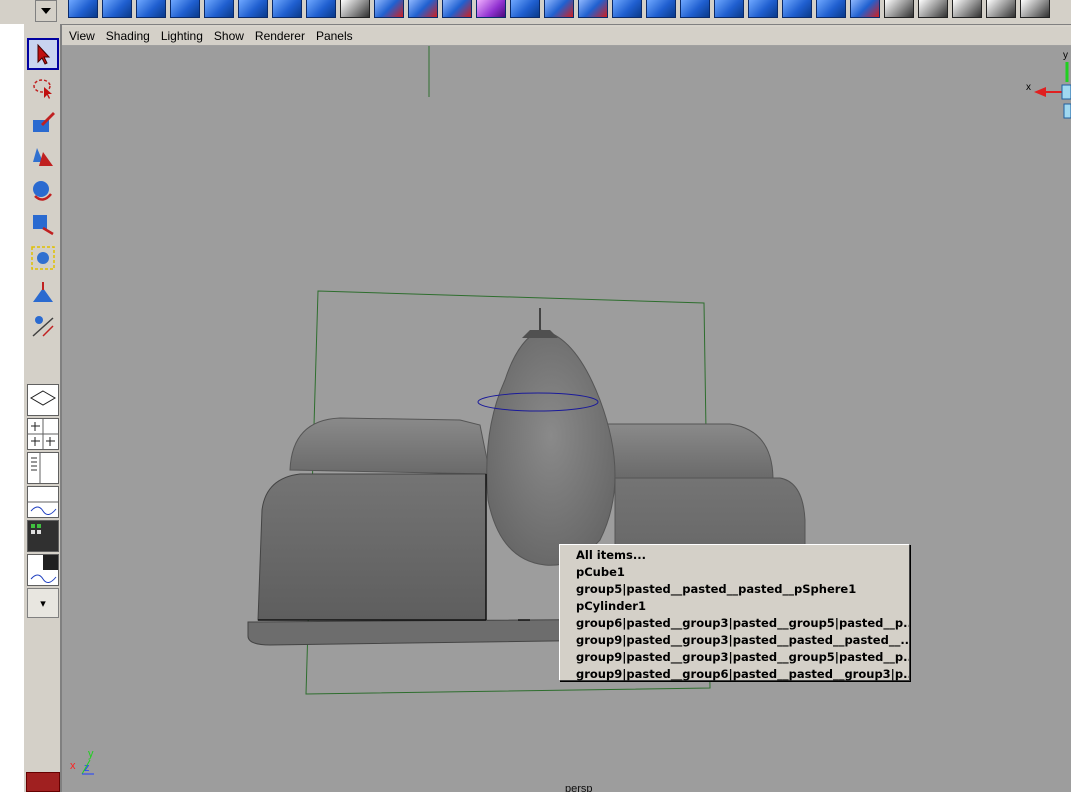 Image resolution: width=1071 pixels, height=792 pixels. Describe the element at coordinates (686, 451) in the screenshot. I see `back-cushion-right` at that location.